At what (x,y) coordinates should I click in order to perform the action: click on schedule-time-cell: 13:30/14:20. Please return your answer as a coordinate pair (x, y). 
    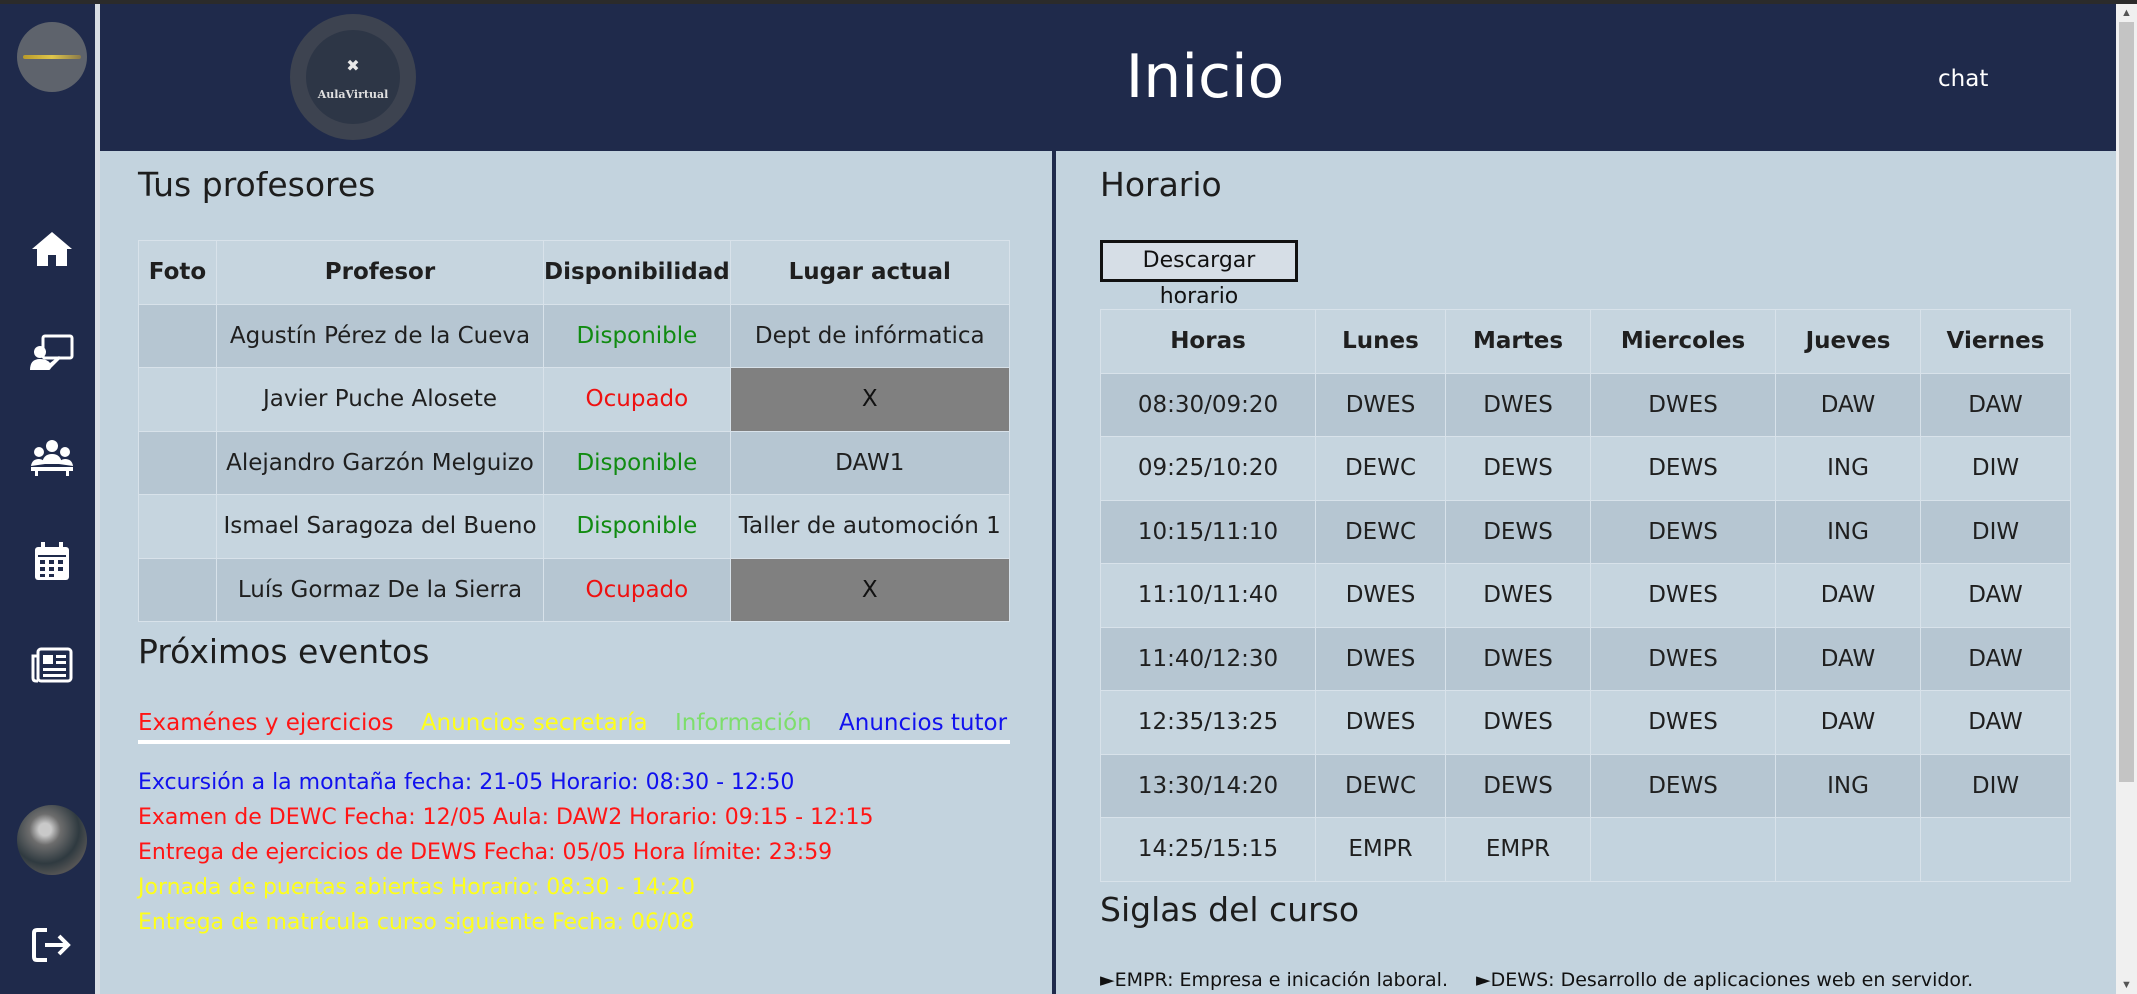
    Looking at the image, I should click on (1208, 785).